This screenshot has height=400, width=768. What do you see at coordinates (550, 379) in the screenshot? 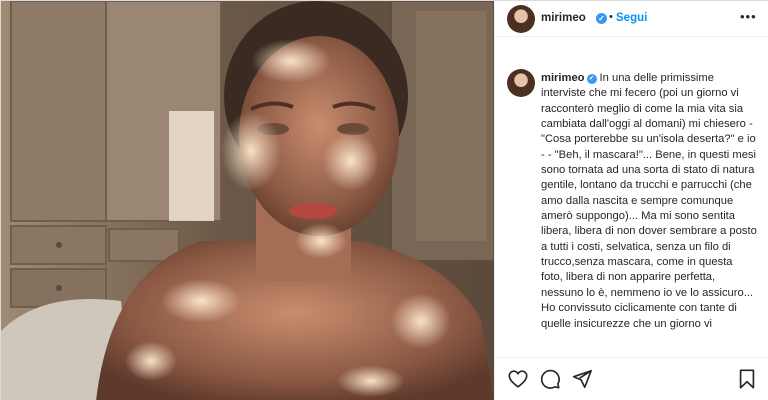
I see `comment-icon` at bounding box center [550, 379].